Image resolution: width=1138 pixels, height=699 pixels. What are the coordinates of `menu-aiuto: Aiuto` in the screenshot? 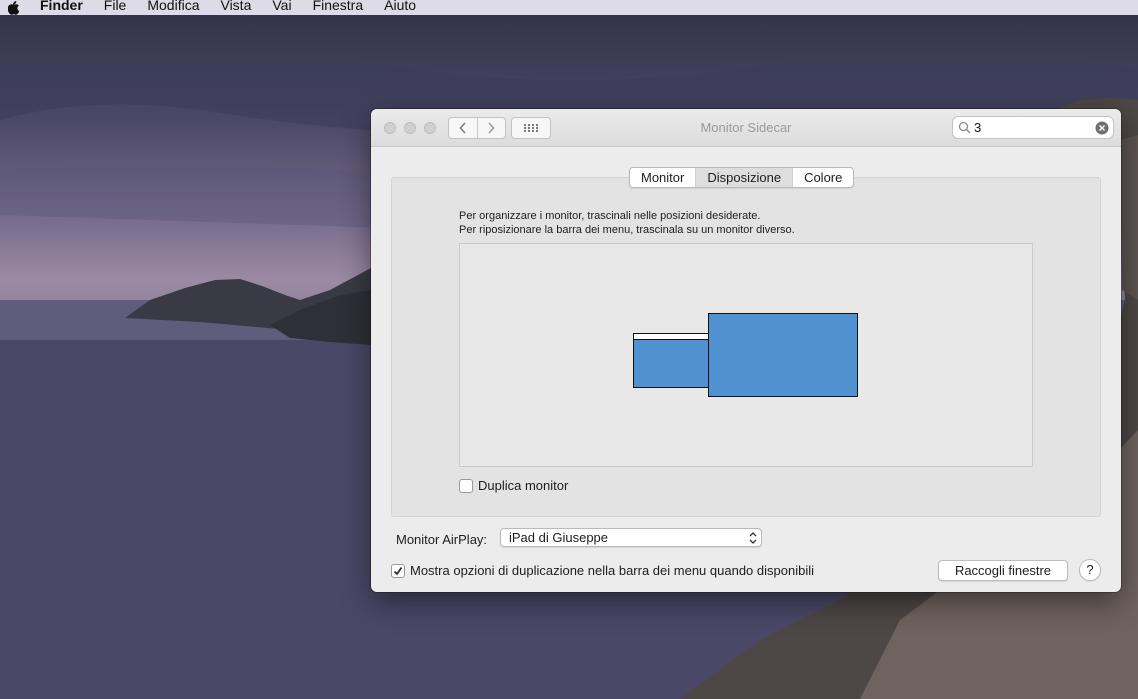 It's located at (400, 6).